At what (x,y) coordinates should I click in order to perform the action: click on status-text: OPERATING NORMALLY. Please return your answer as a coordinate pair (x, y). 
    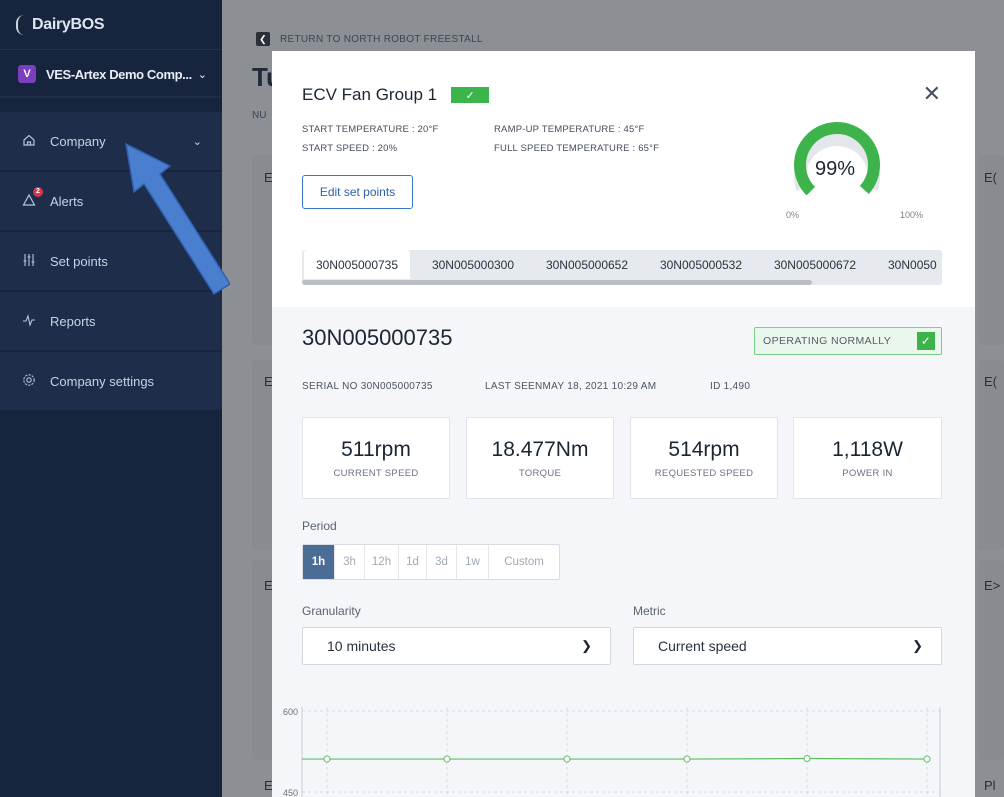
    Looking at the image, I should click on (827, 341).